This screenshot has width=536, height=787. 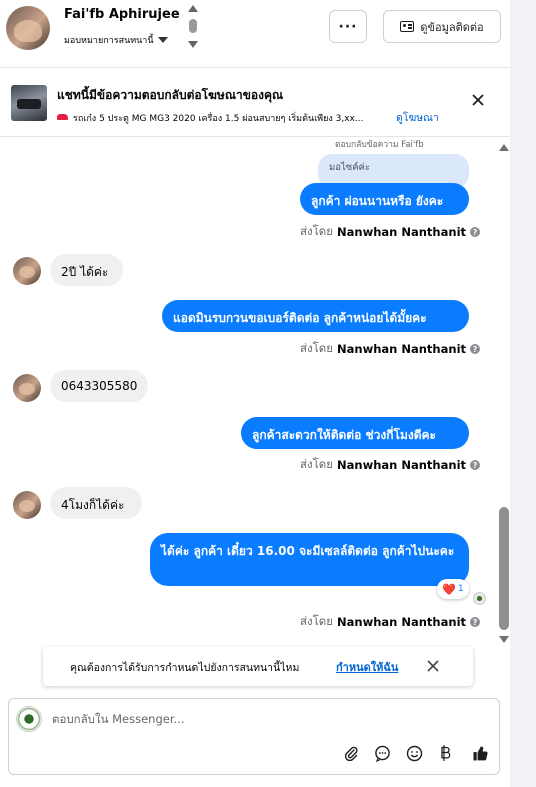 I want to click on ad-banner-title: แชทนี้มีข้อความตอบกลับต่อโฆษณาของคุณ, so click(x=170, y=95).